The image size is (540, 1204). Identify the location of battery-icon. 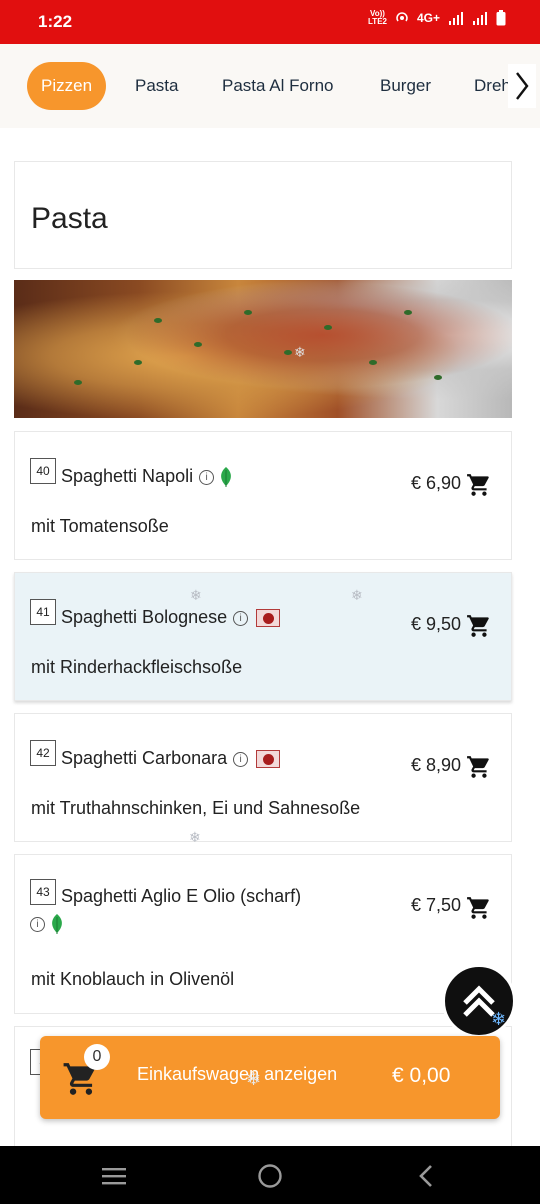
(501, 18).